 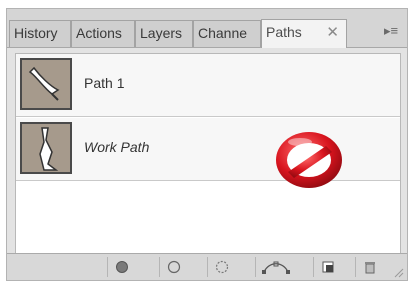 I want to click on tab-history: History, so click(x=40, y=33).